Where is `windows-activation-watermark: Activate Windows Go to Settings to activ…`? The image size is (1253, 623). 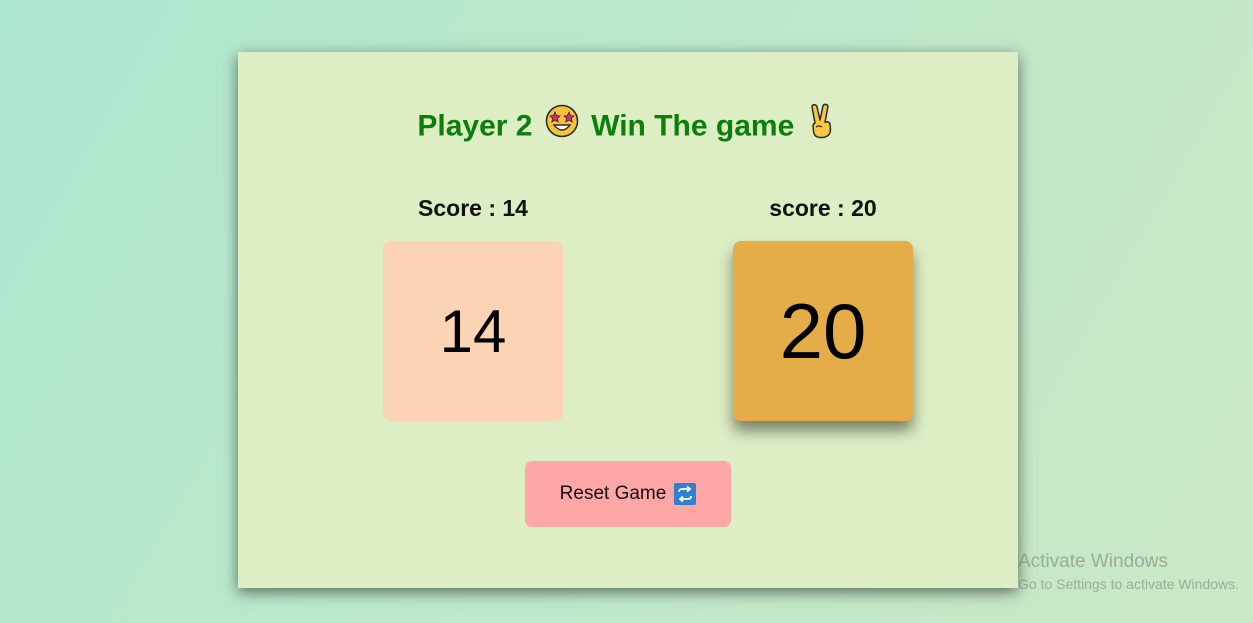 windows-activation-watermark: Activate Windows Go to Settings to activ… is located at coordinates (1128, 572).